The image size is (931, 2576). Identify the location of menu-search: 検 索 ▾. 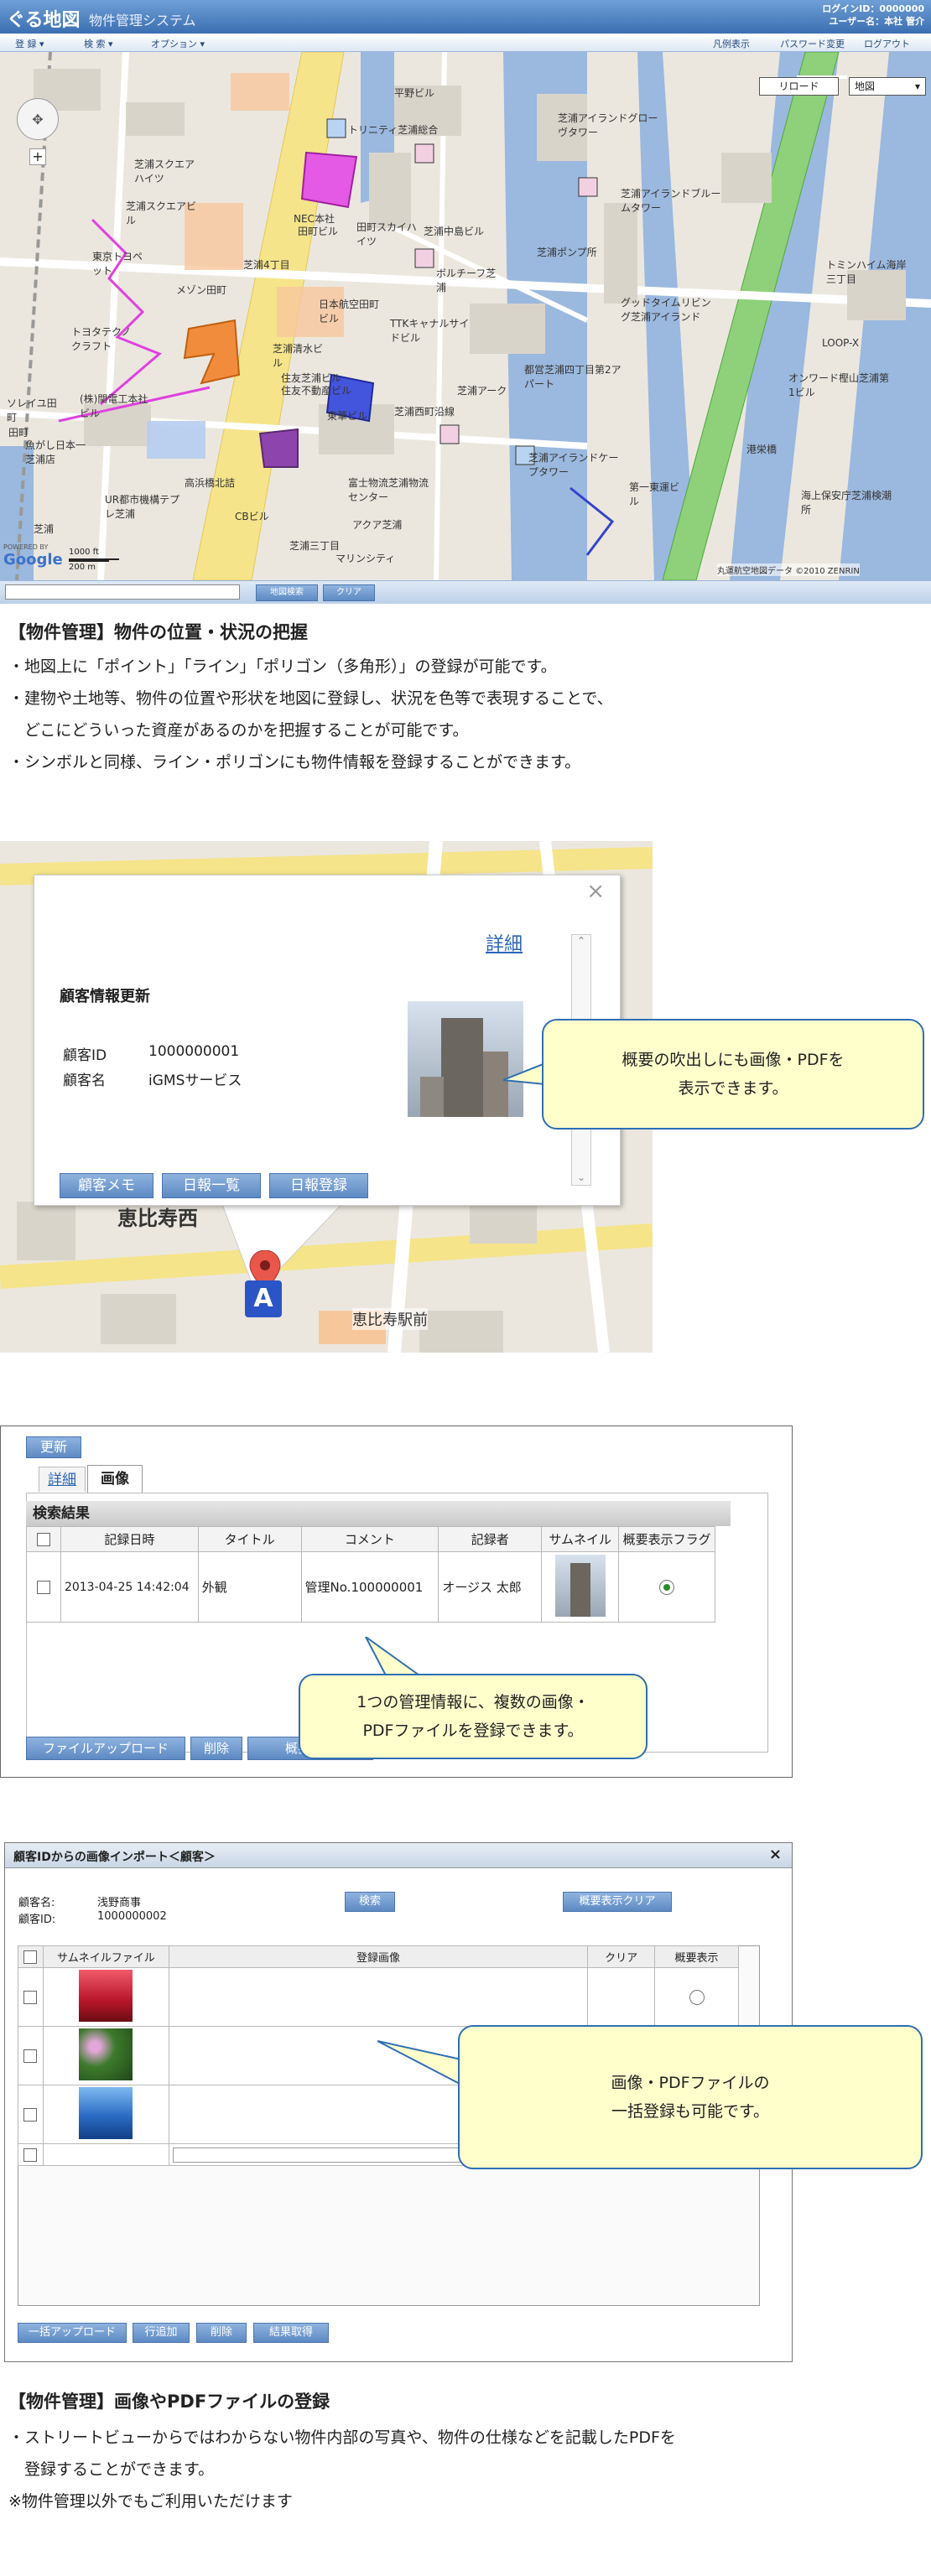
(98, 43).